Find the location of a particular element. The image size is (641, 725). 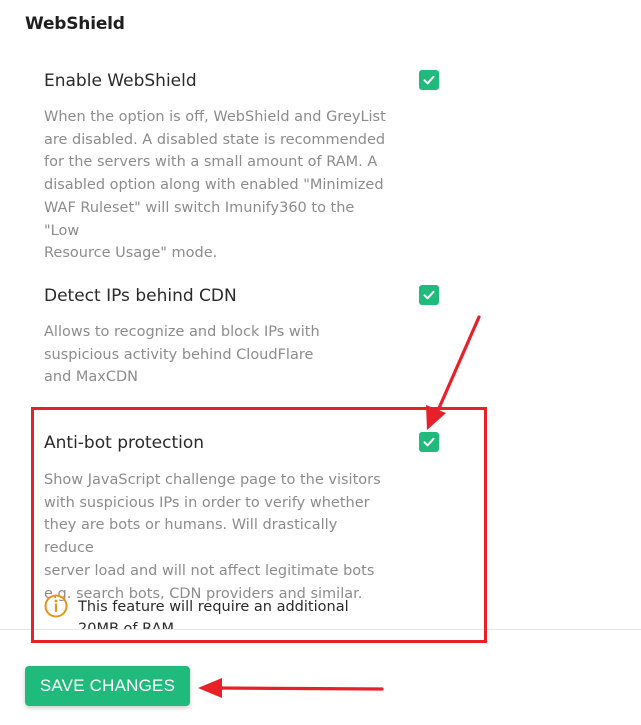

footer-divider is located at coordinates (320, 629).